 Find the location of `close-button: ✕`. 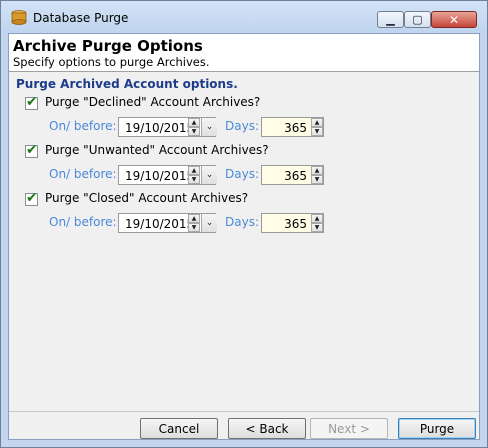

close-button: ✕ is located at coordinates (454, 19).